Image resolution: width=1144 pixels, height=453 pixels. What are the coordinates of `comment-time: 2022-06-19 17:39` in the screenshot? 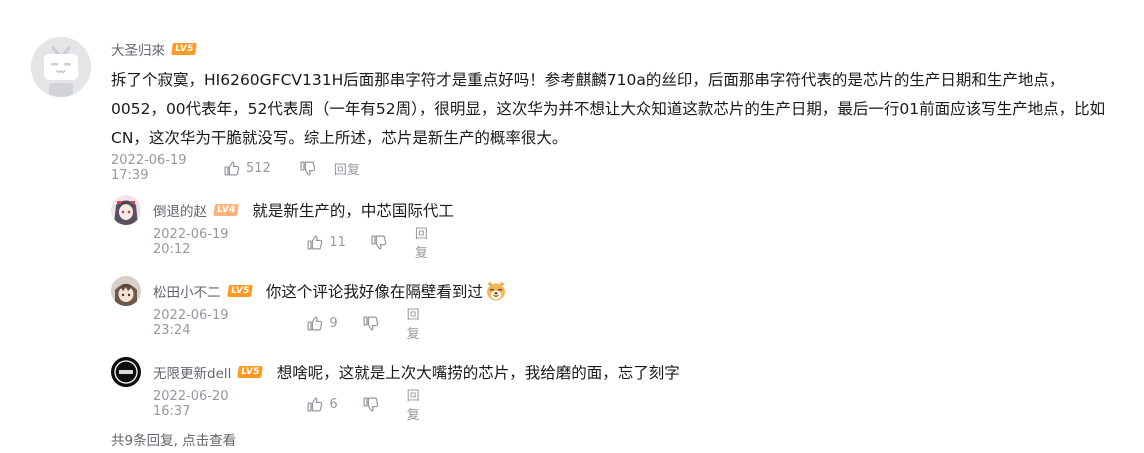 It's located at (149, 168).